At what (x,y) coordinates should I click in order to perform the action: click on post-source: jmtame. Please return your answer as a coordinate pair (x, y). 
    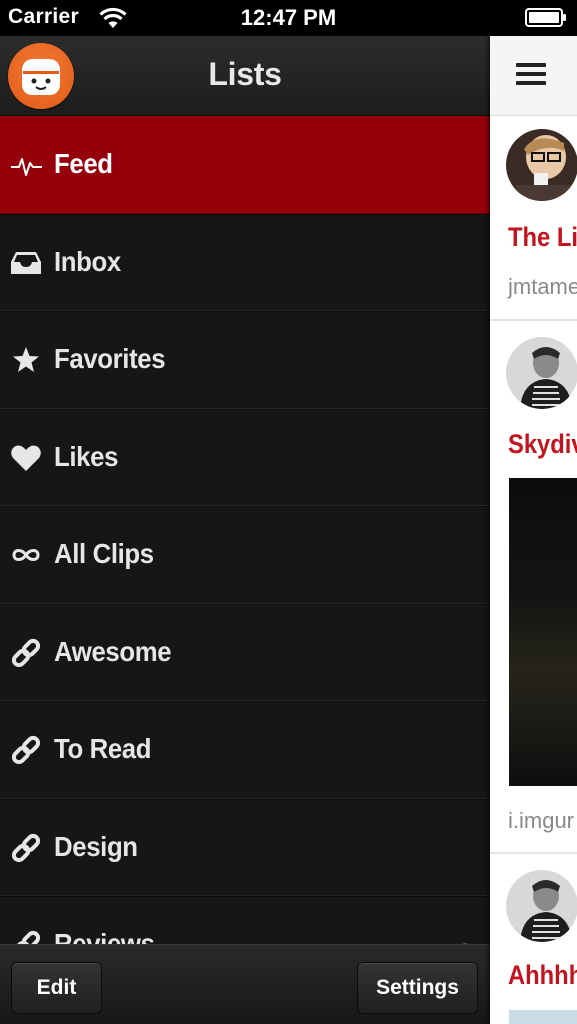
    Looking at the image, I should click on (542, 286).